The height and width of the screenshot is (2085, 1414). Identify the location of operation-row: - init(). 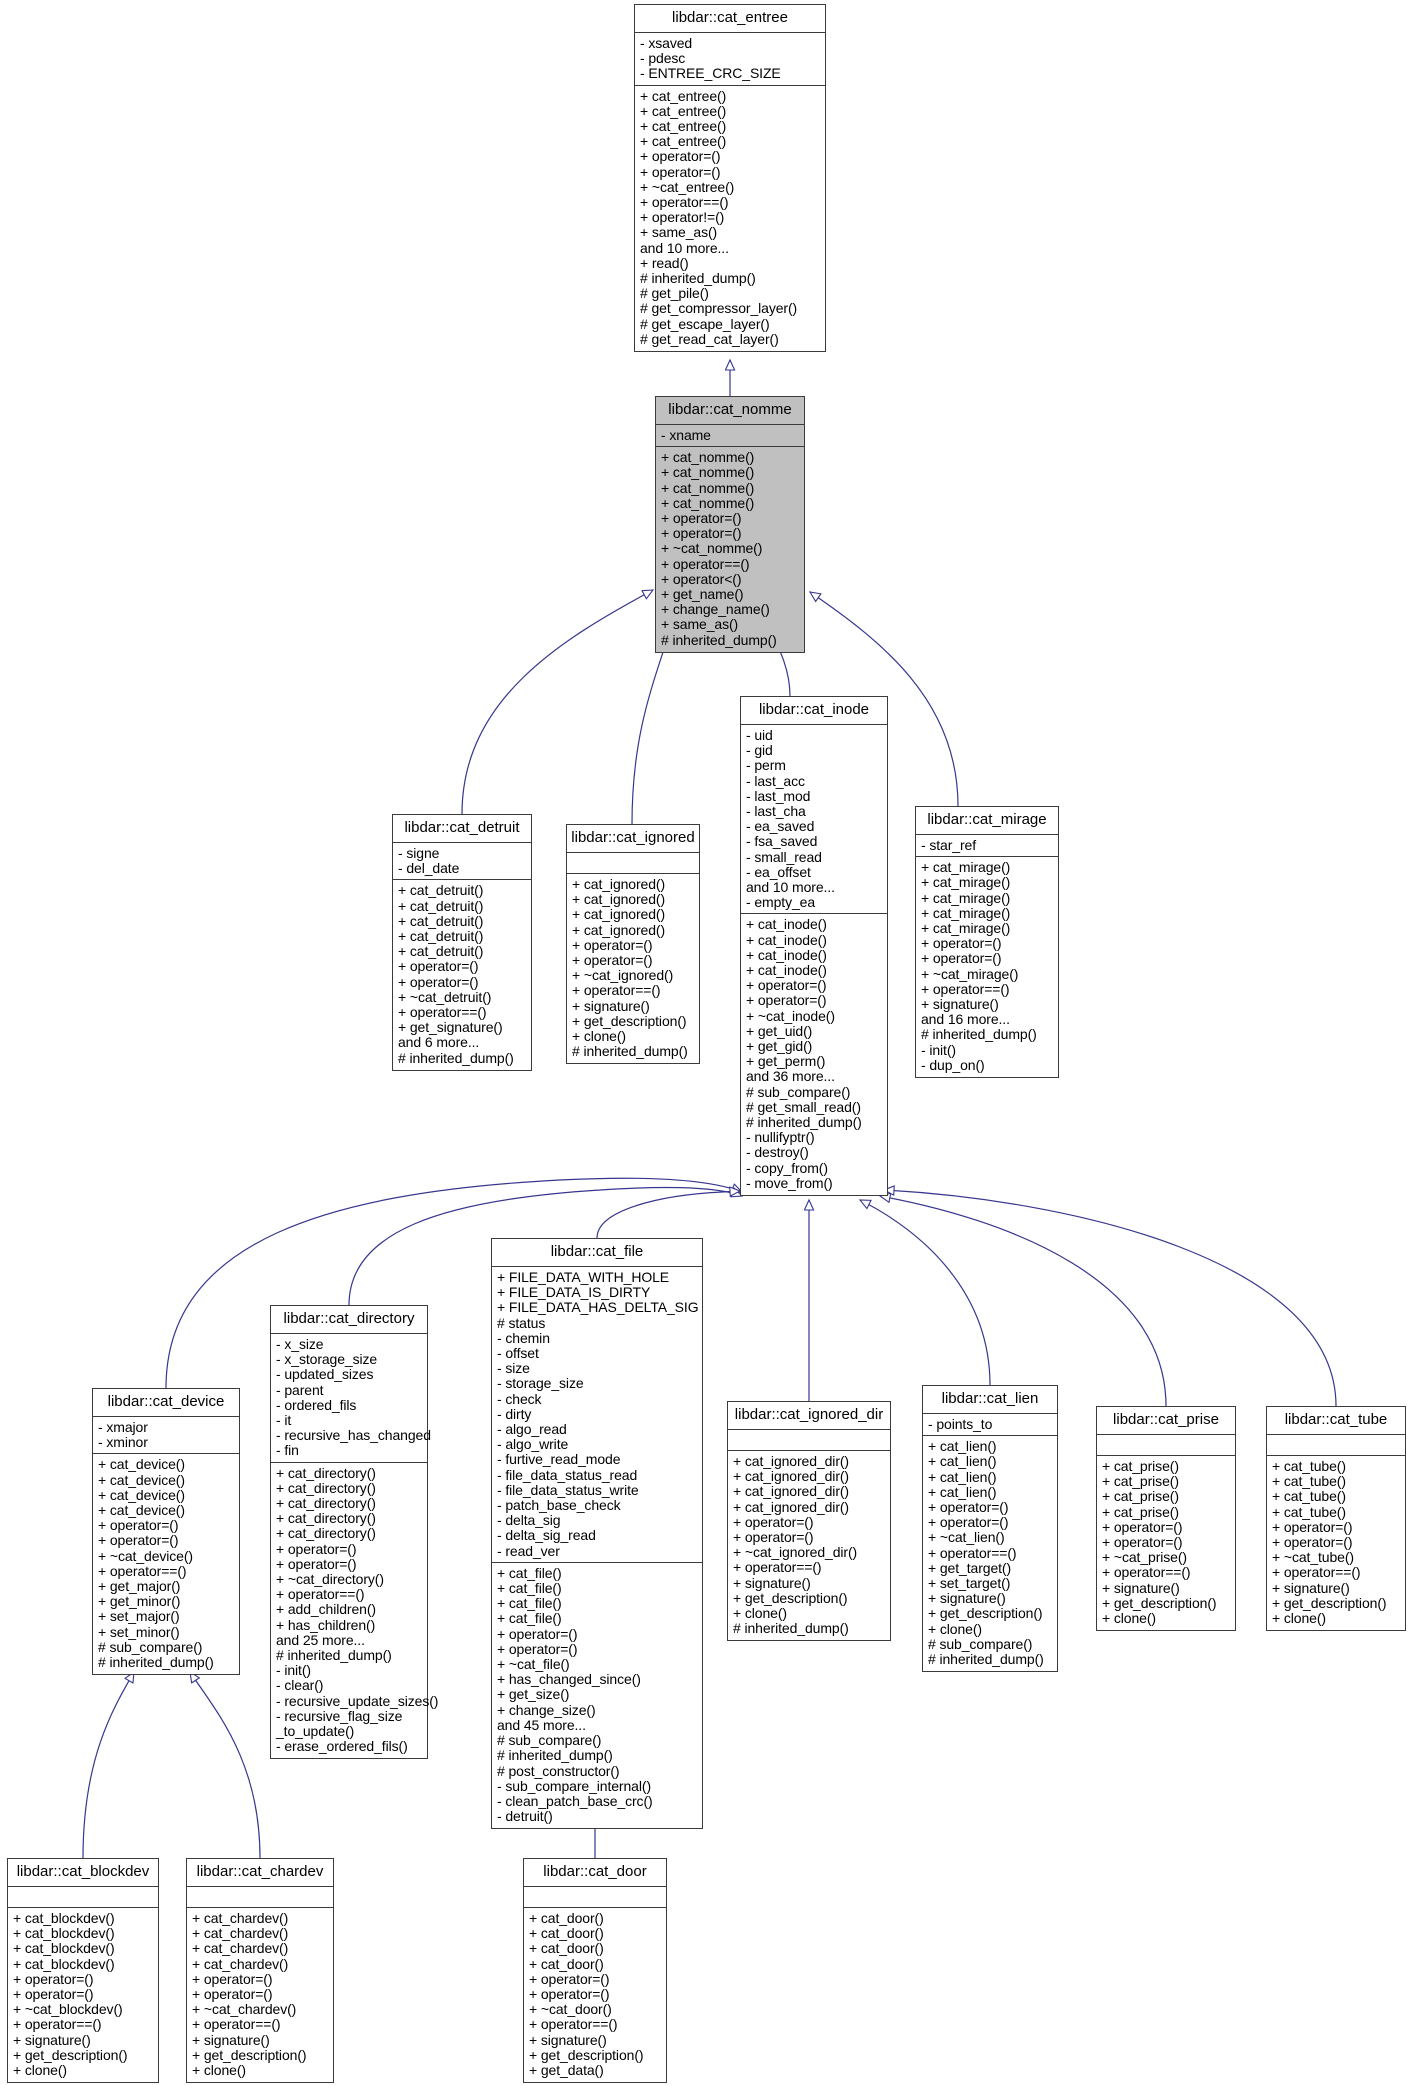
(293, 1670).